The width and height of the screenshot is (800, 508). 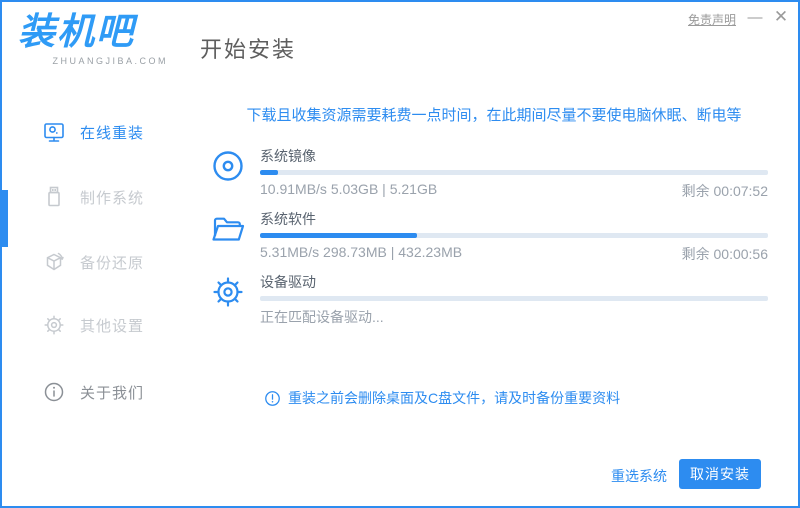 What do you see at coordinates (112, 326) in the screenshot?
I see `sidebar-item-label: 其他设置` at bounding box center [112, 326].